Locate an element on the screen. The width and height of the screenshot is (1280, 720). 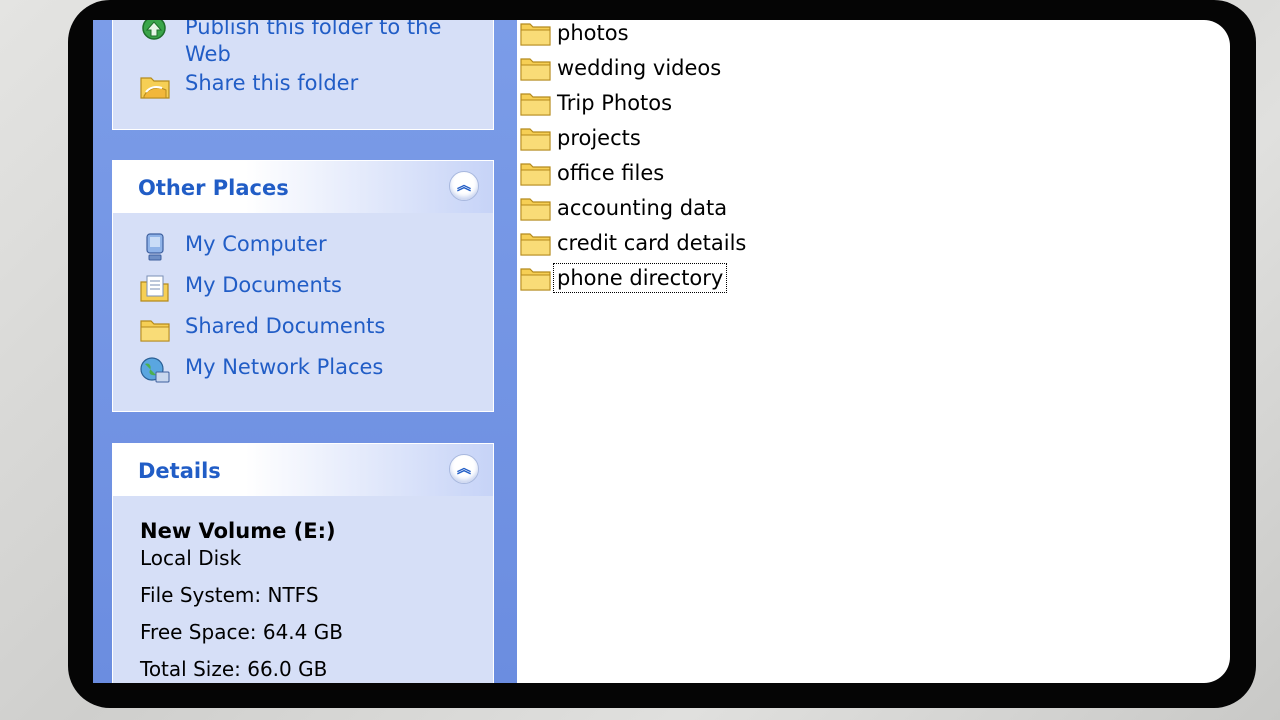
my-network-places-link: My Network Places is located at coordinates (260, 370).